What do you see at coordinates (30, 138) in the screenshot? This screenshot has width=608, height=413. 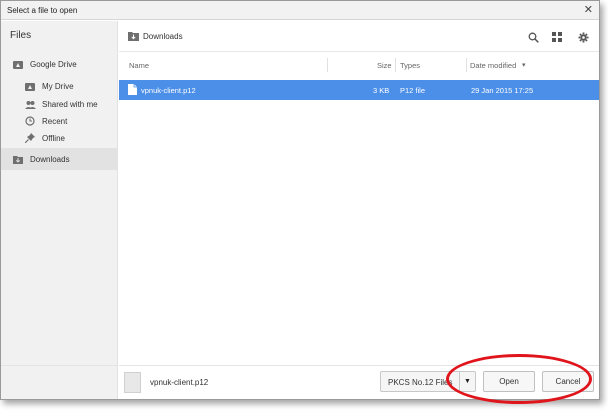 I see `pin-icon` at bounding box center [30, 138].